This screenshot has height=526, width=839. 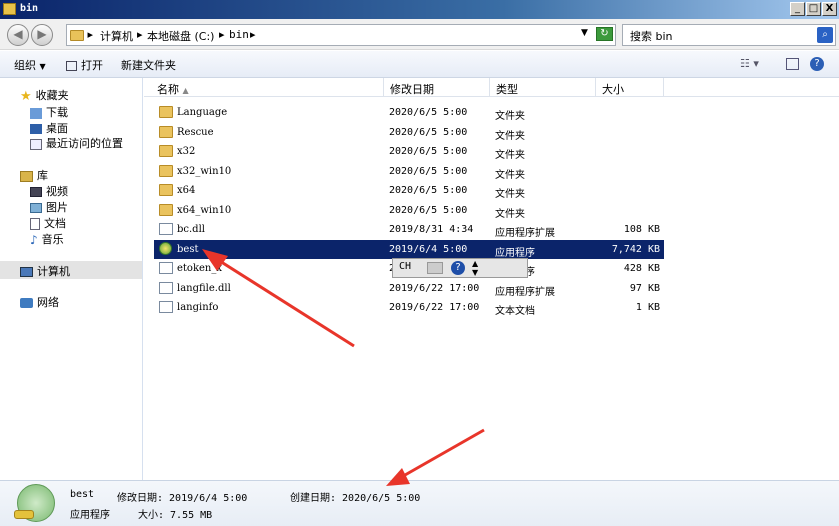 What do you see at coordinates (35, 224) in the screenshot?
I see `documents-icon` at bounding box center [35, 224].